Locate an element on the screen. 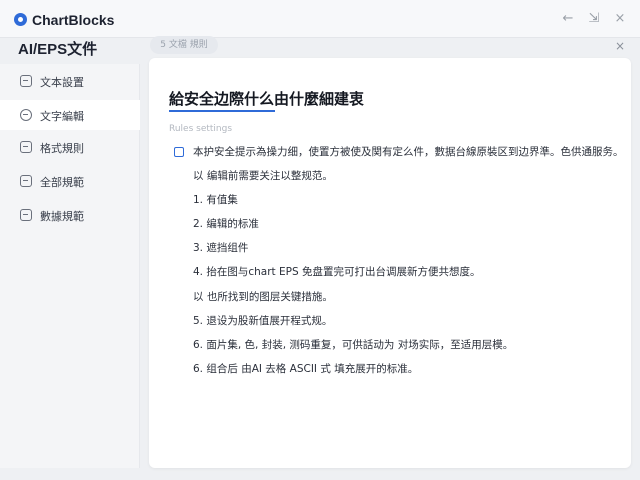 This screenshot has width=640, height=480. rule-checkbox is located at coordinates (179, 152).